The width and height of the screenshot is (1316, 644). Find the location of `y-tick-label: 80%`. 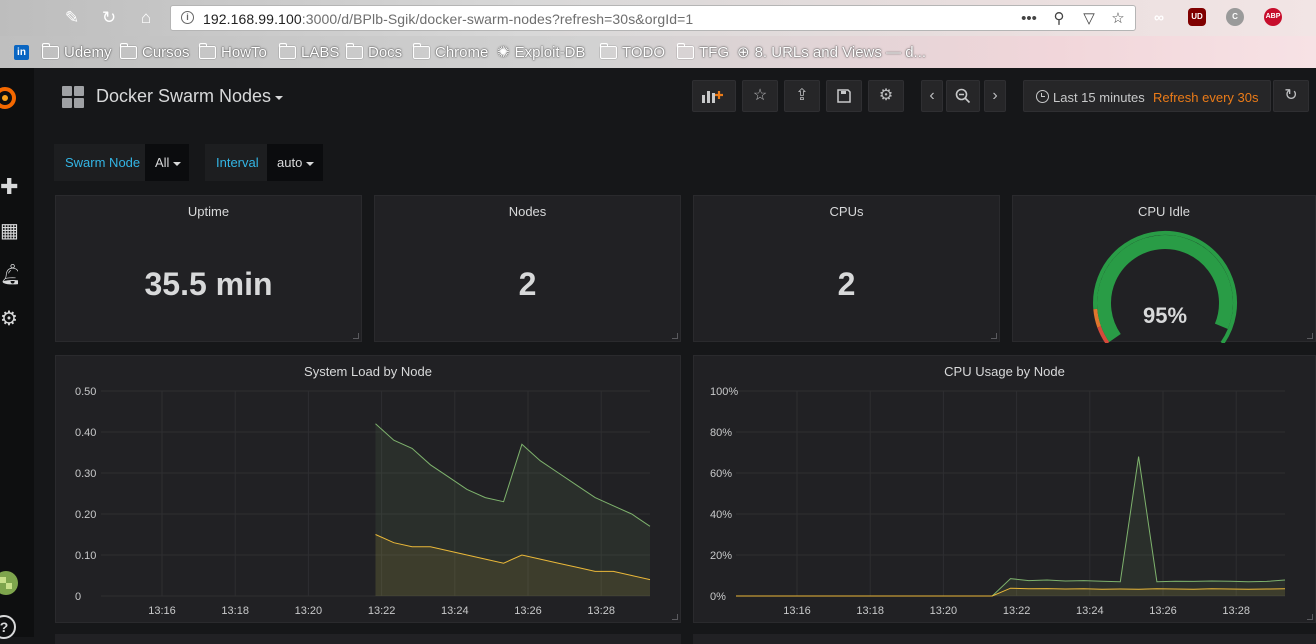

y-tick-label: 80% is located at coordinates (721, 433).